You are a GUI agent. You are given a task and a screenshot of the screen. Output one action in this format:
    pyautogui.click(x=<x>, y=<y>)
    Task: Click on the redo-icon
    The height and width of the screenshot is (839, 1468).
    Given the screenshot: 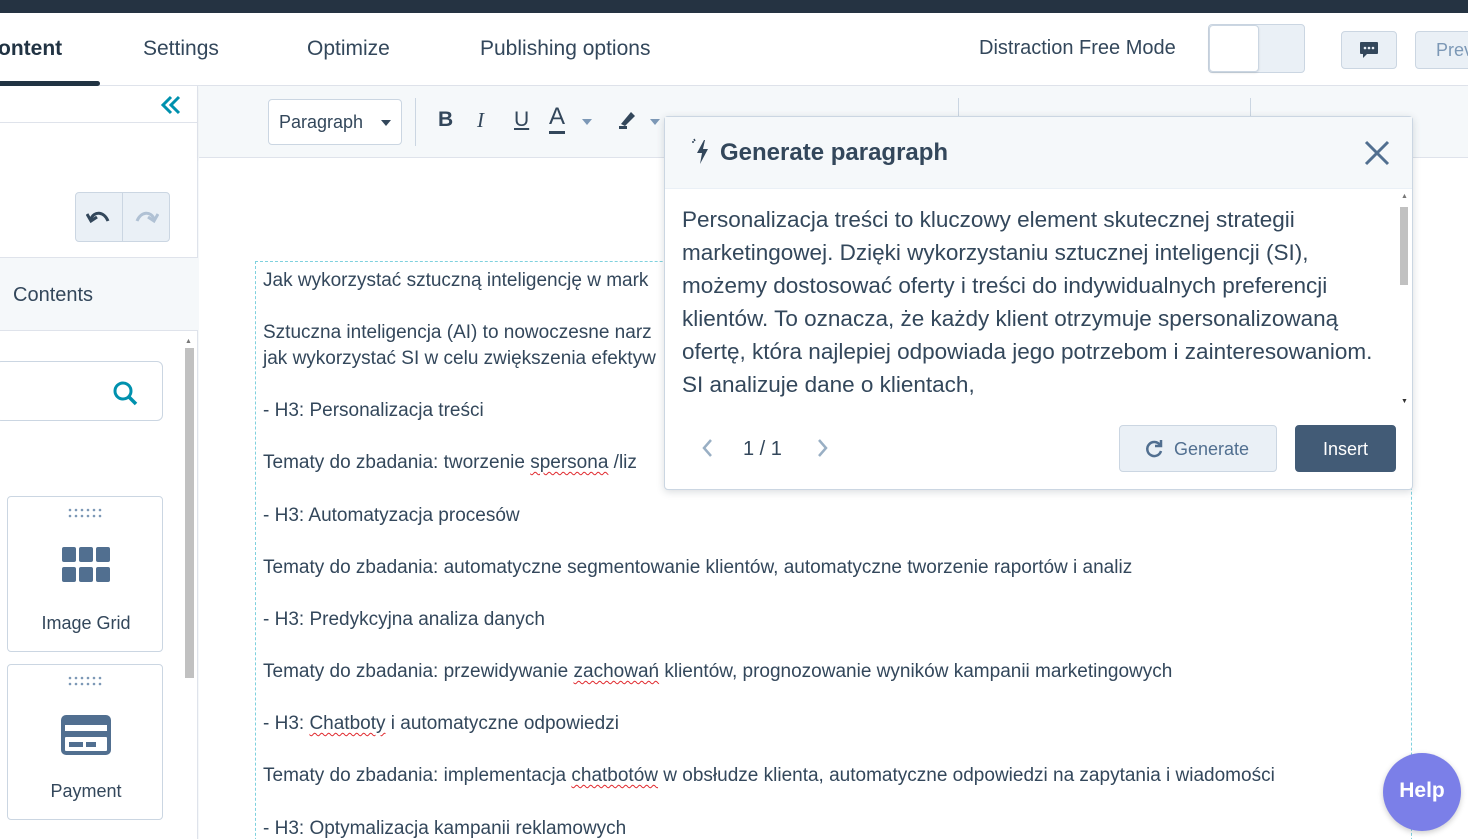 What is the action you would take?
    pyautogui.click(x=147, y=217)
    